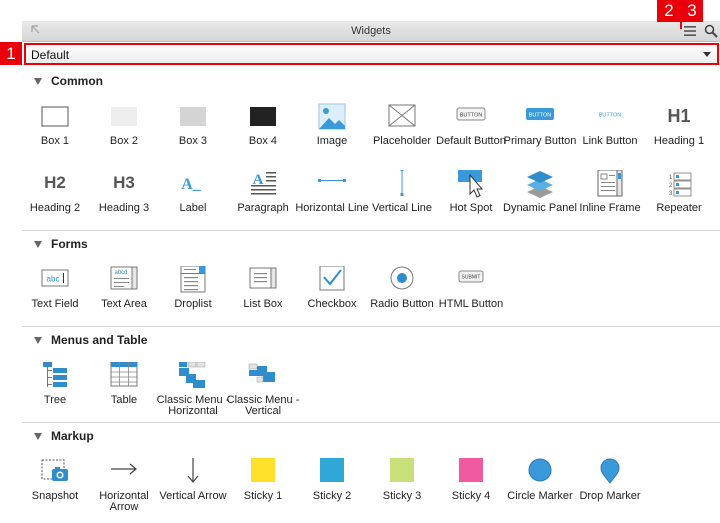  Describe the element at coordinates (371, 31) in the screenshot. I see `panel-title: Widgets` at that location.